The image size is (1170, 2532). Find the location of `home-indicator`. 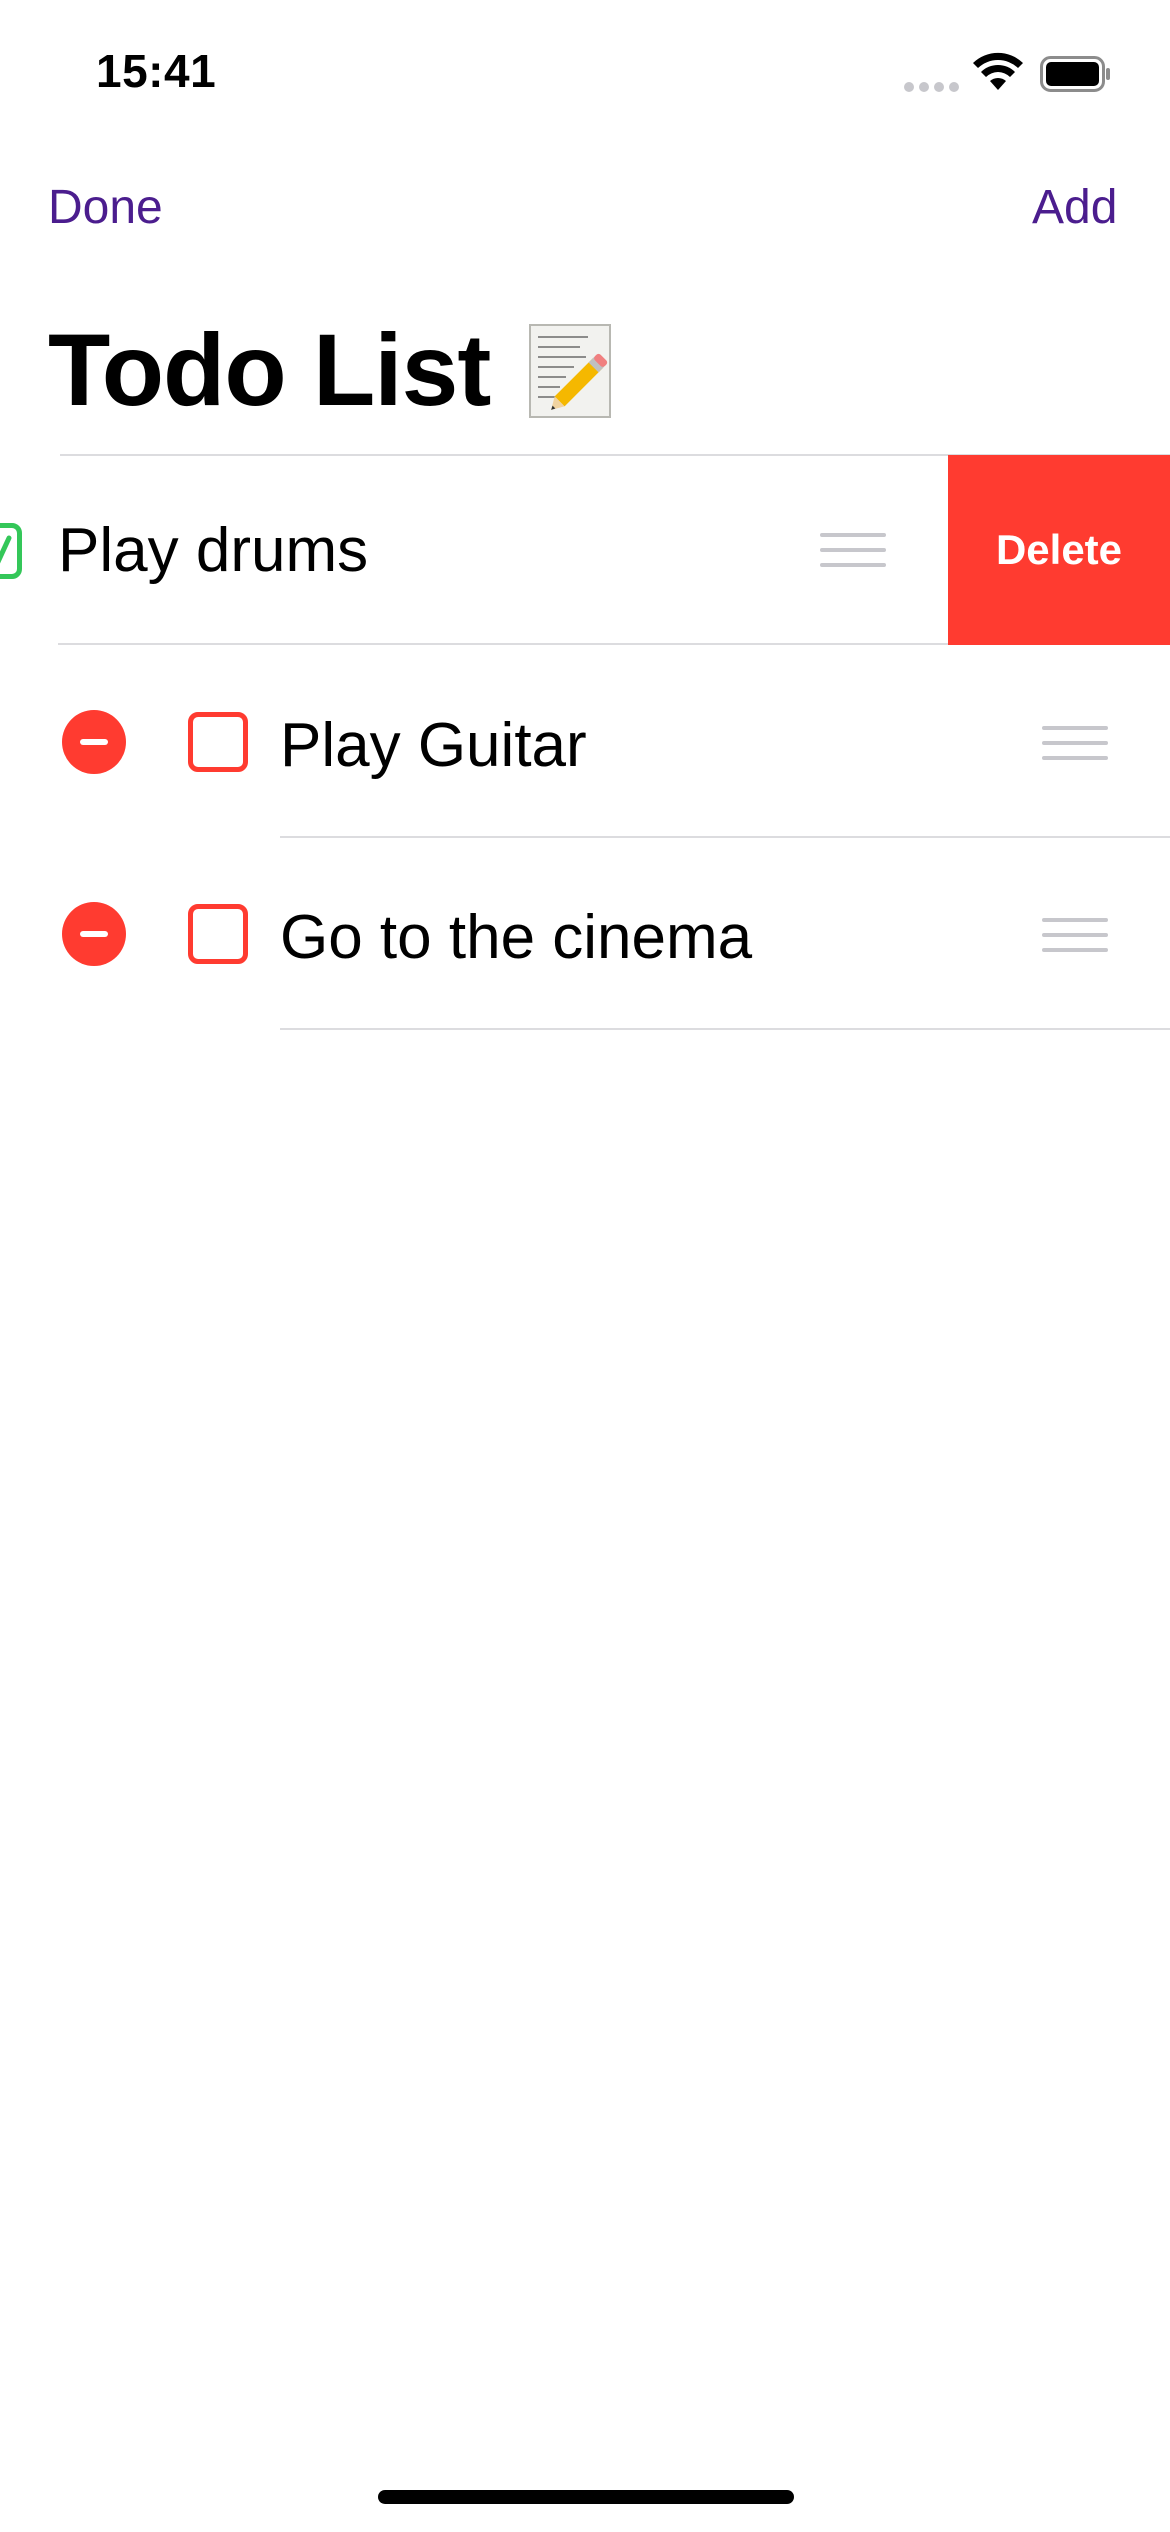

home-indicator is located at coordinates (586, 2497).